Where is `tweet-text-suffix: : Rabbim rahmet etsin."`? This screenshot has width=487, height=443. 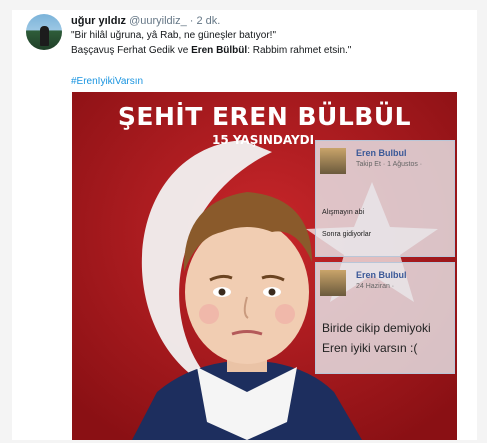 tweet-text-suffix: : Rabbim rahmet etsin." is located at coordinates (299, 50).